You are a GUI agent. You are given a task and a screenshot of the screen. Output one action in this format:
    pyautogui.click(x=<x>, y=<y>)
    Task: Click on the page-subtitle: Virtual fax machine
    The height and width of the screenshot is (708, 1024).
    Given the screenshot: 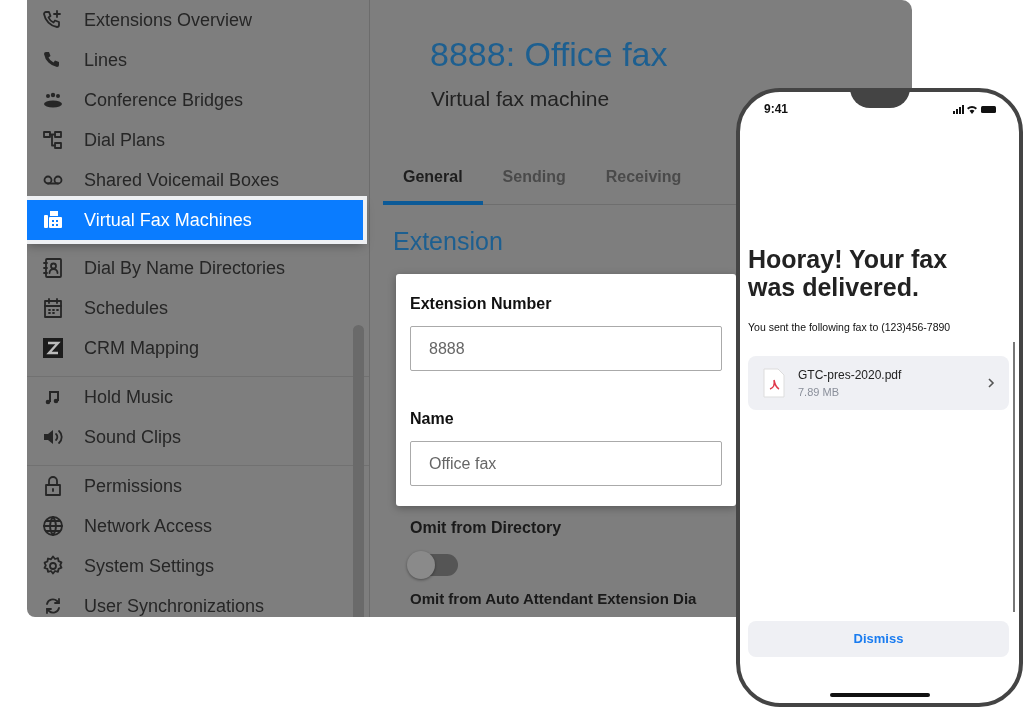 What is the action you would take?
    pyautogui.click(x=520, y=99)
    